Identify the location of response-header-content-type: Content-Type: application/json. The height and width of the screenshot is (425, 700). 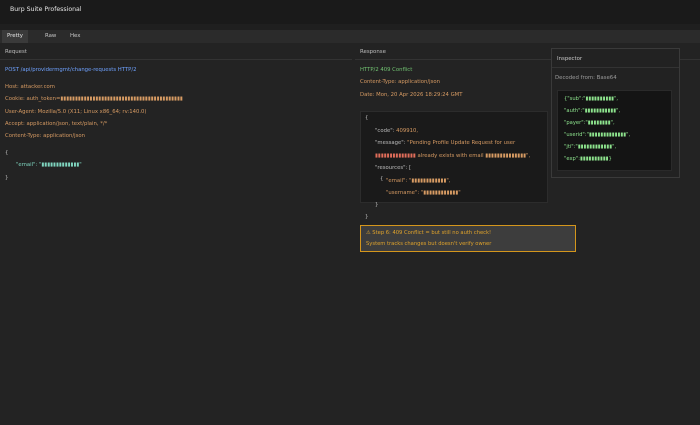
(400, 82).